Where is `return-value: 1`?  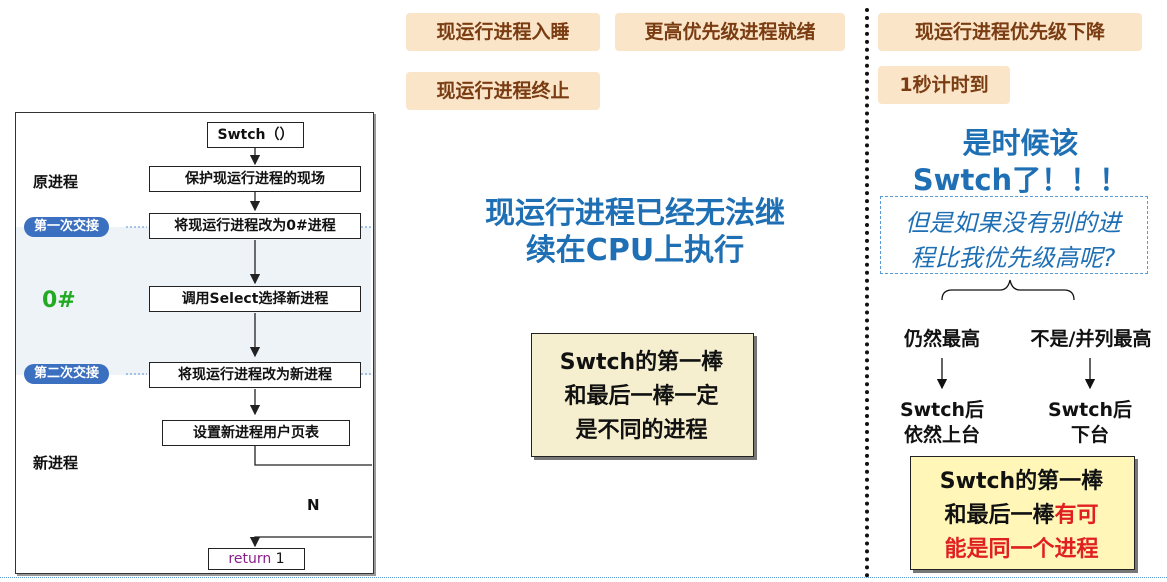
return-value: 1 is located at coordinates (280, 559).